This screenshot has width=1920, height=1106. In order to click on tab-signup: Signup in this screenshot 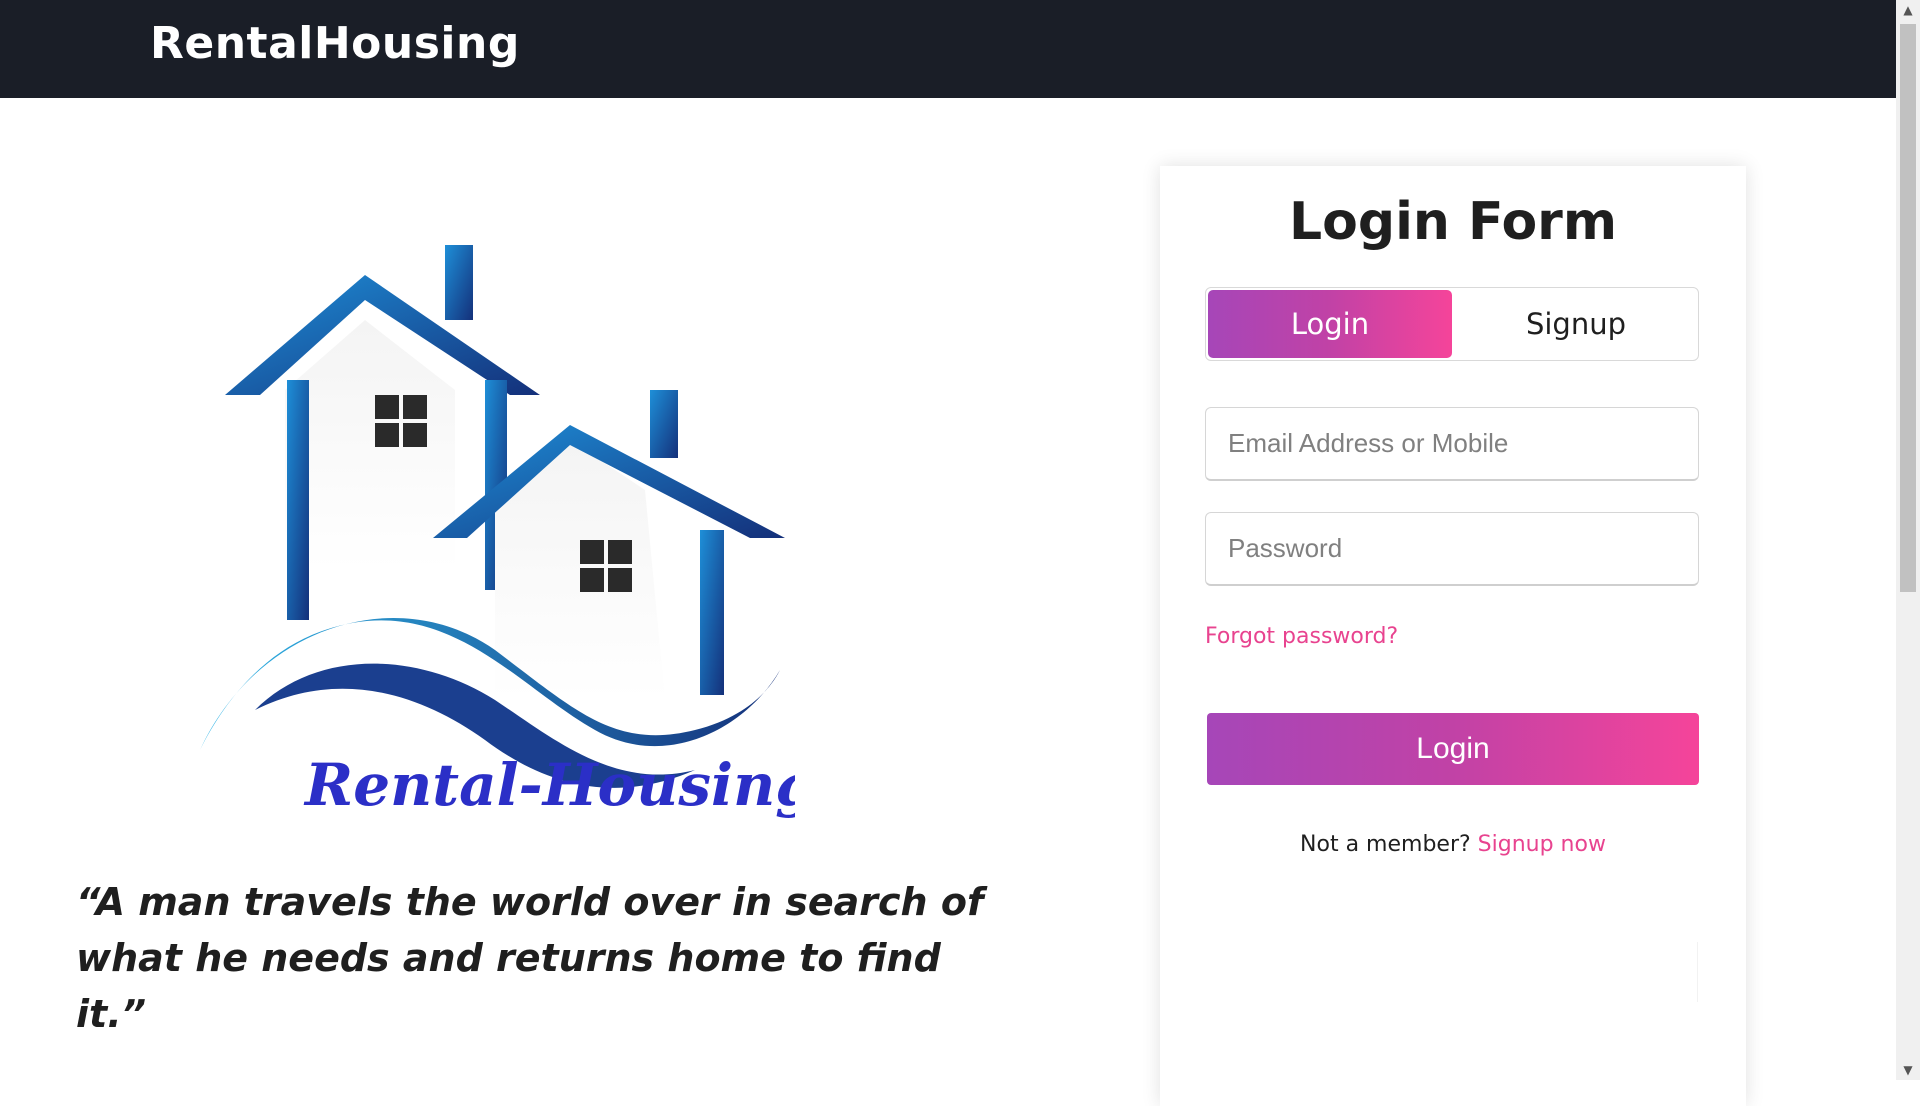, I will do `click(1576, 324)`.